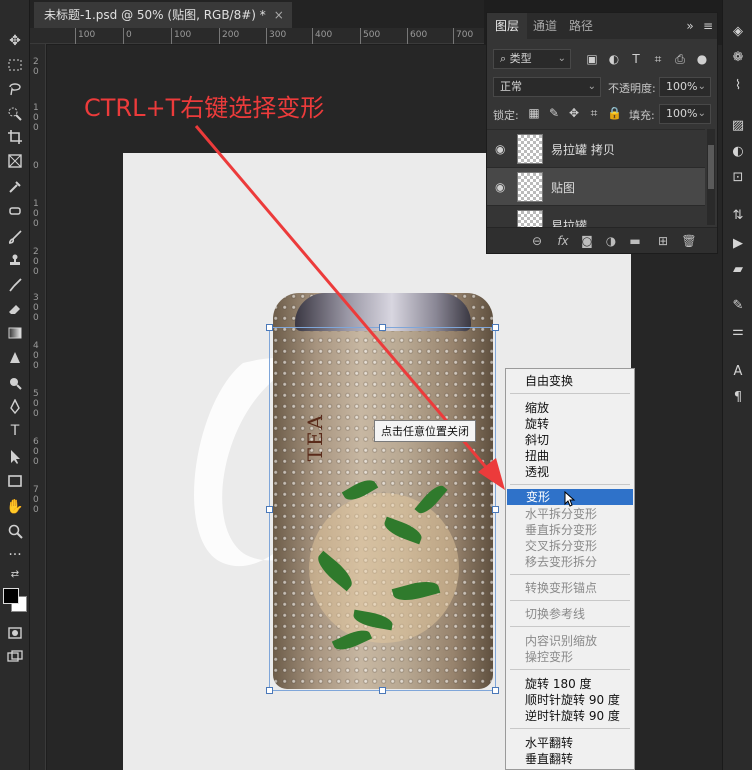 Image resolution: width=752 pixels, height=770 pixels. What do you see at coordinates (738, 86) in the screenshot?
I see `paths-panel-icon: ⌇` at bounding box center [738, 86].